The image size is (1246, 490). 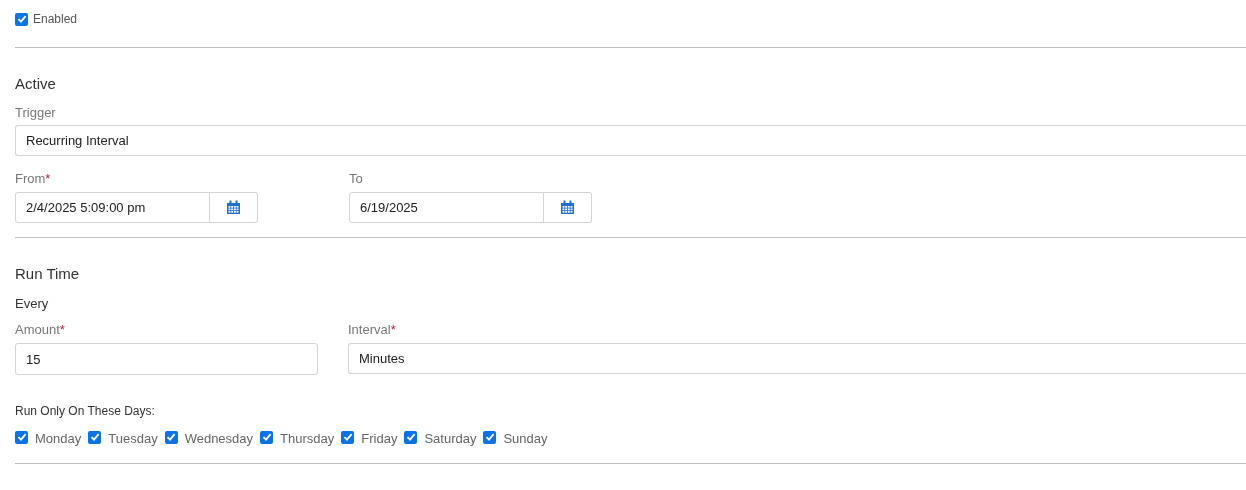 What do you see at coordinates (58, 438) in the screenshot?
I see `checkbox-label: Monday` at bounding box center [58, 438].